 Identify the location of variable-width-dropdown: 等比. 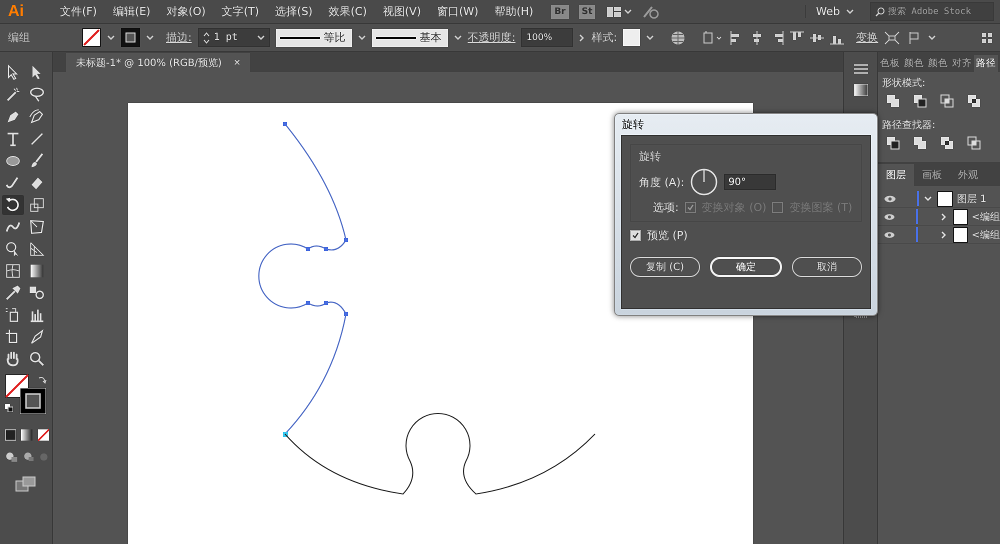
(314, 37).